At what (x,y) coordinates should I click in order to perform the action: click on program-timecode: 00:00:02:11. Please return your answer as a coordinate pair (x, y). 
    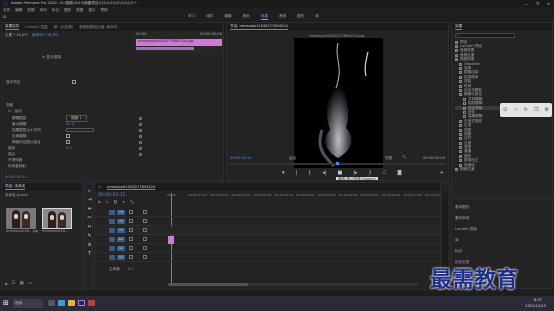
    Looking at the image, I should click on (241, 158).